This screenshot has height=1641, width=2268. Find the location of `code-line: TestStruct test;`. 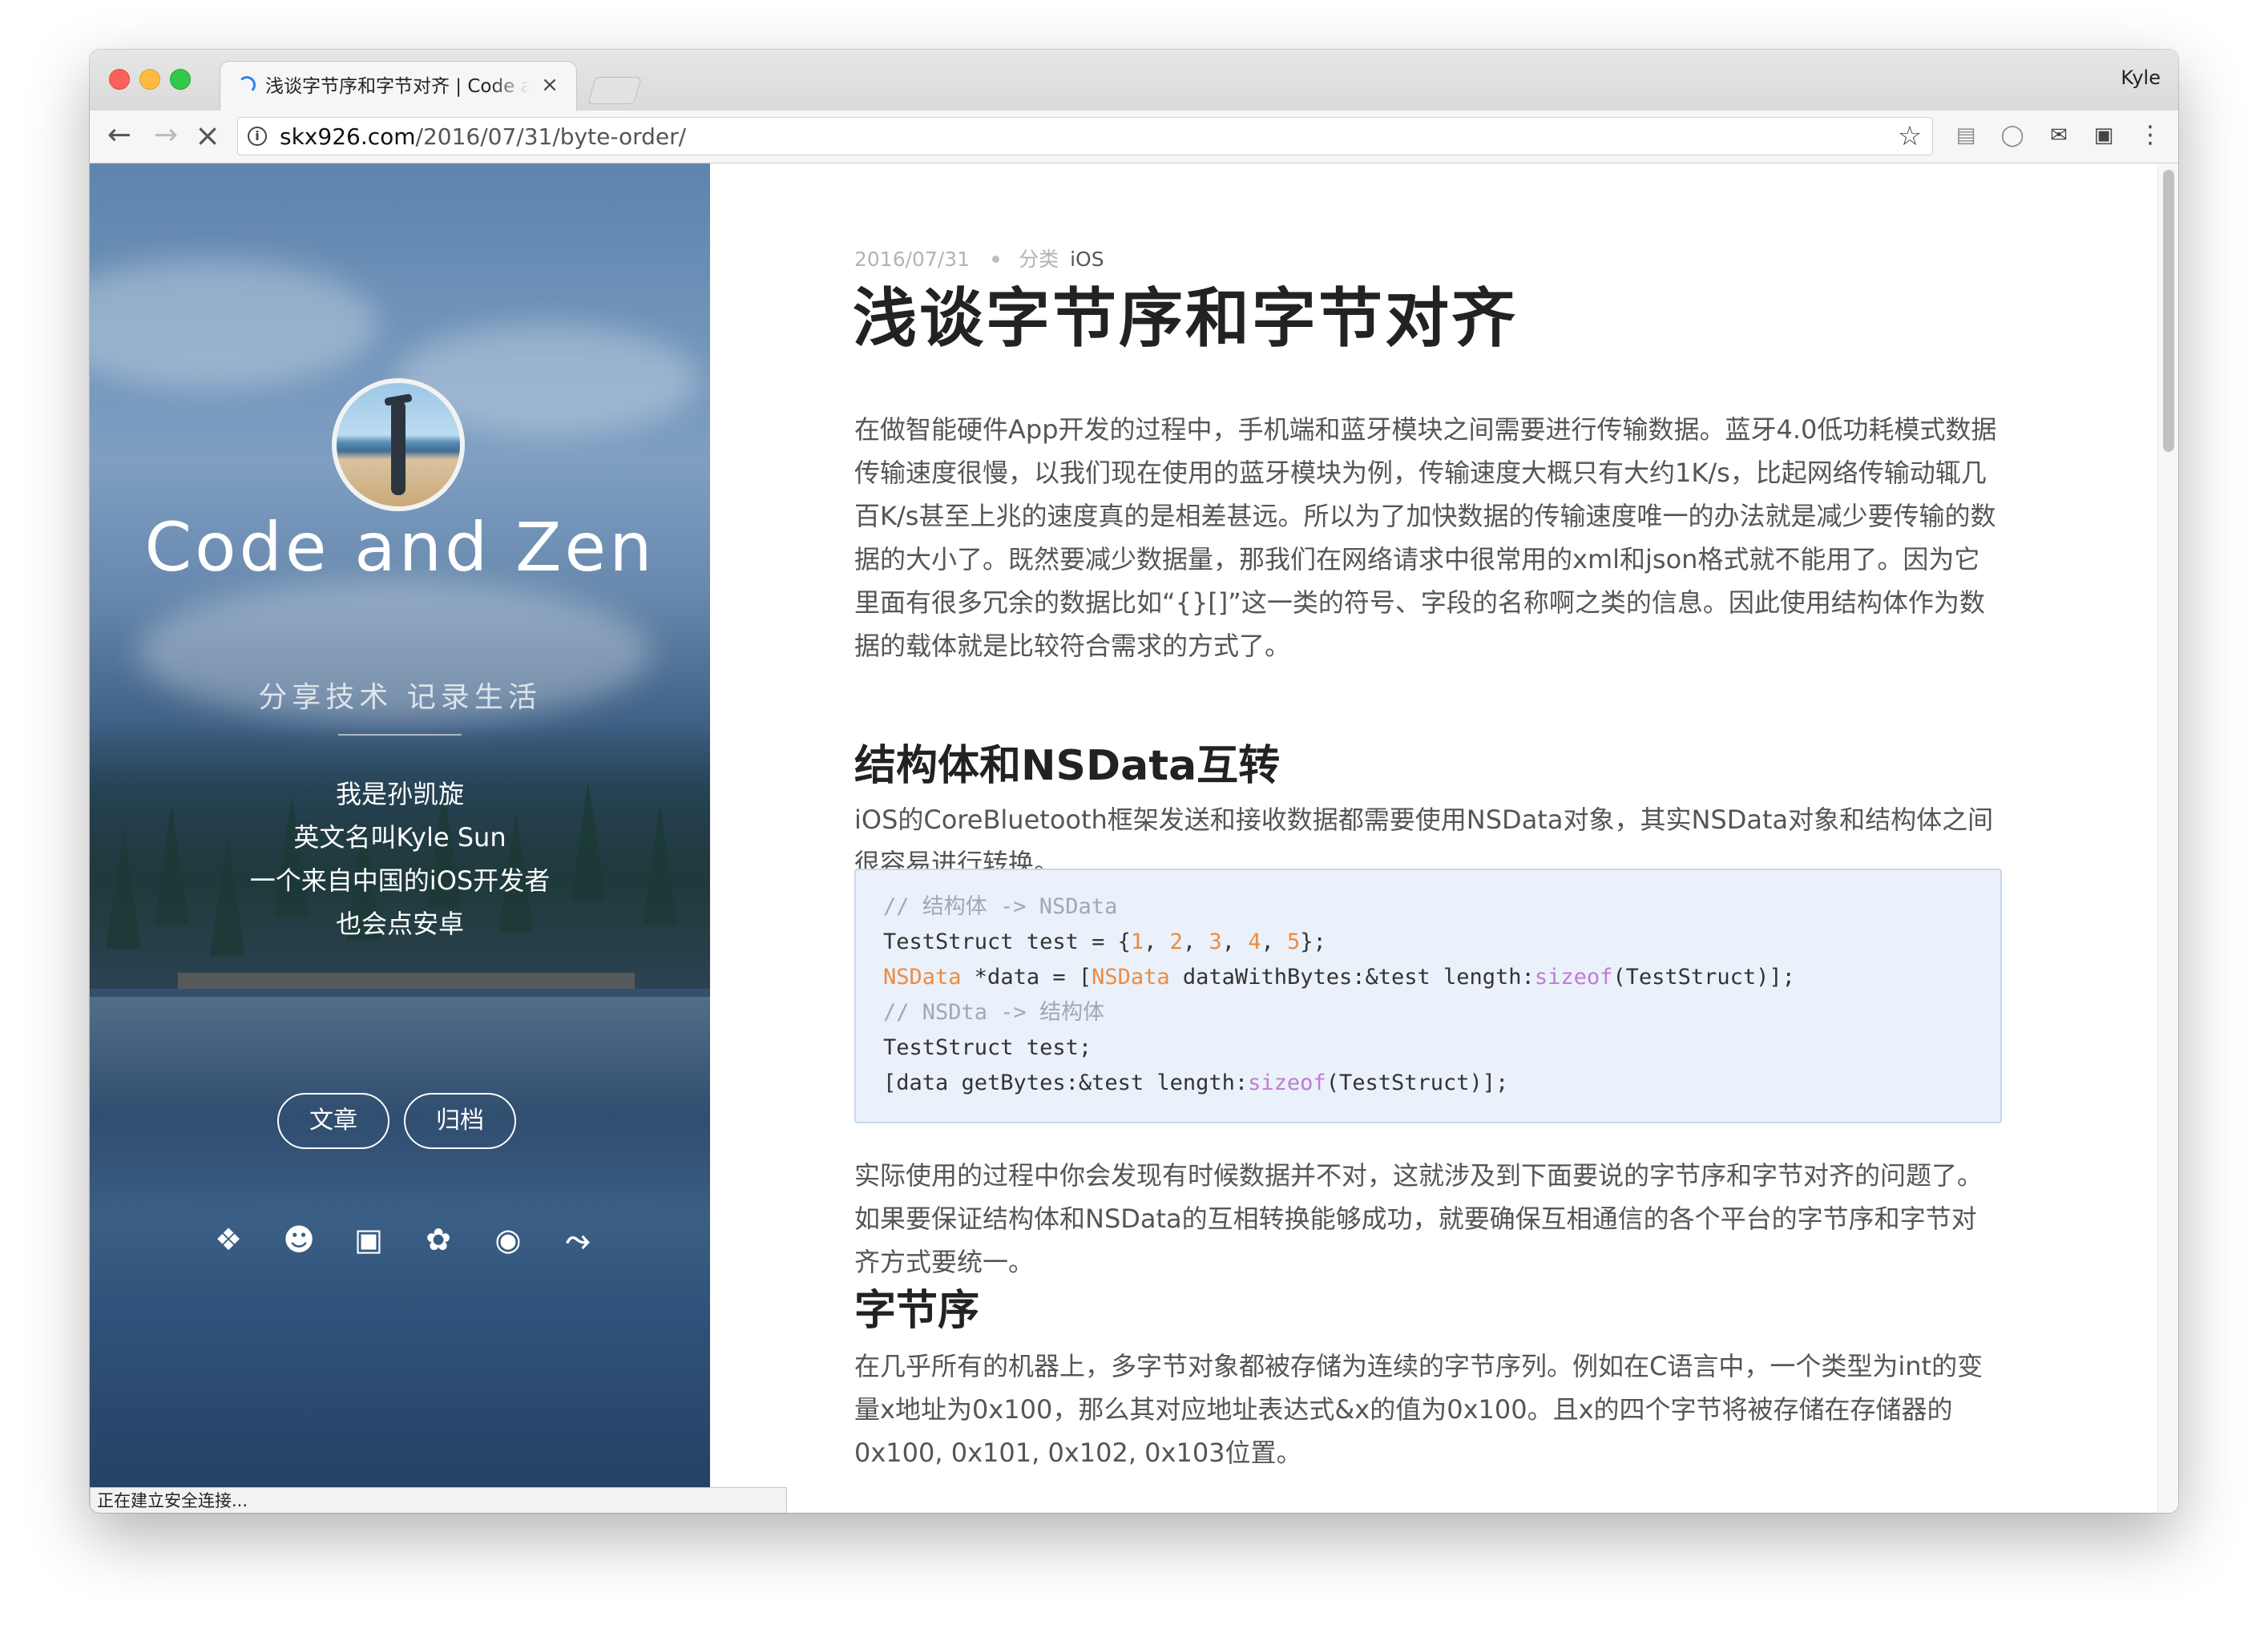

code-line: TestStruct test; is located at coordinates (987, 1047).